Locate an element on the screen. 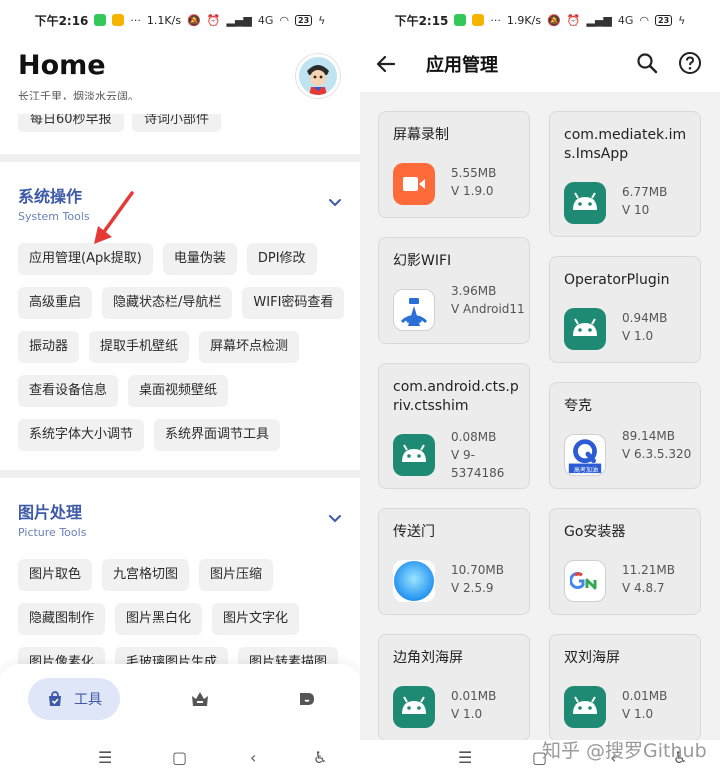 This screenshot has height=780, width=720. nav-tools-tab: 工具 is located at coordinates (74, 699).